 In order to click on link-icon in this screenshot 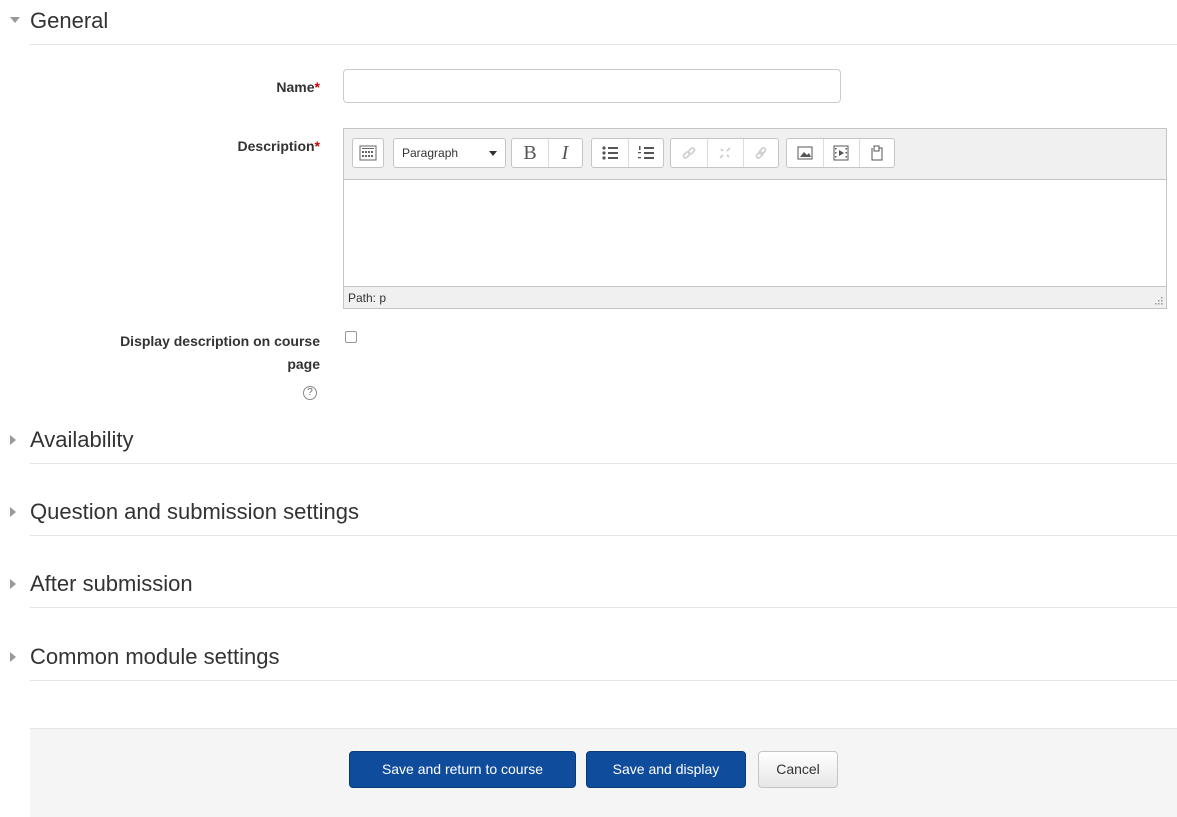, I will do `click(689, 153)`.